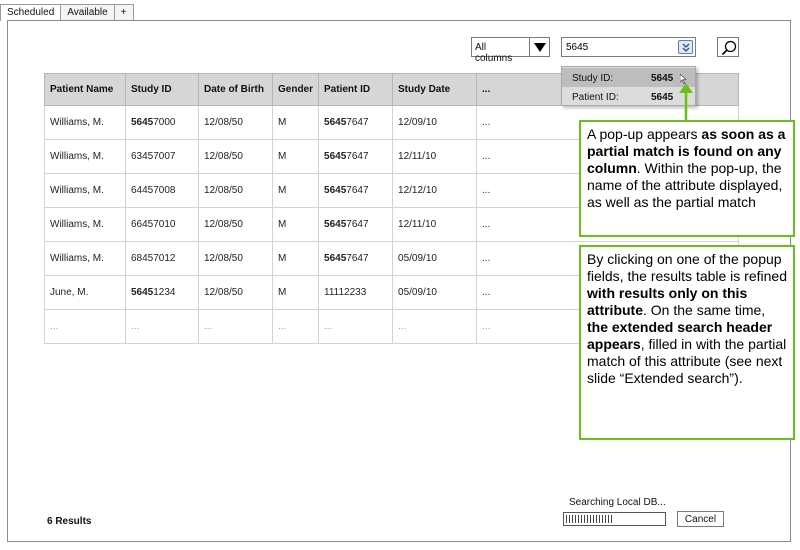 This screenshot has width=800, height=550. I want to click on results-count: 6 Results, so click(69, 521).